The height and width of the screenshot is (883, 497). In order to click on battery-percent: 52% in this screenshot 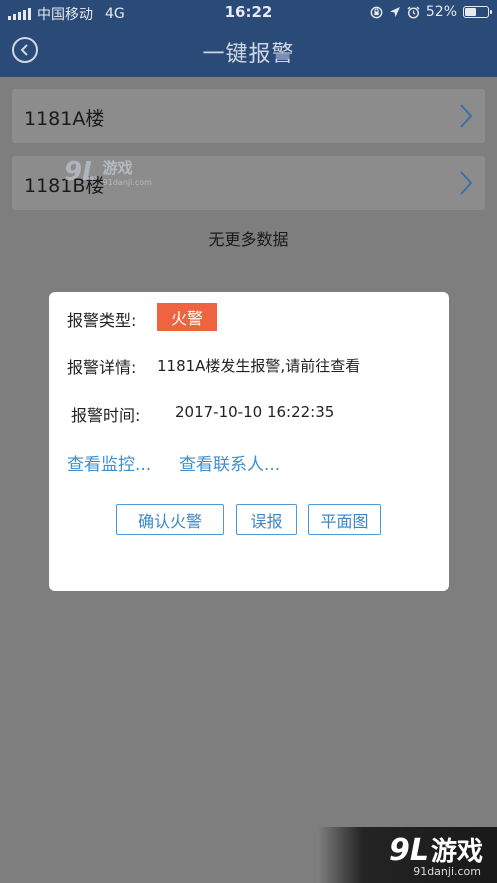, I will do `click(441, 12)`.